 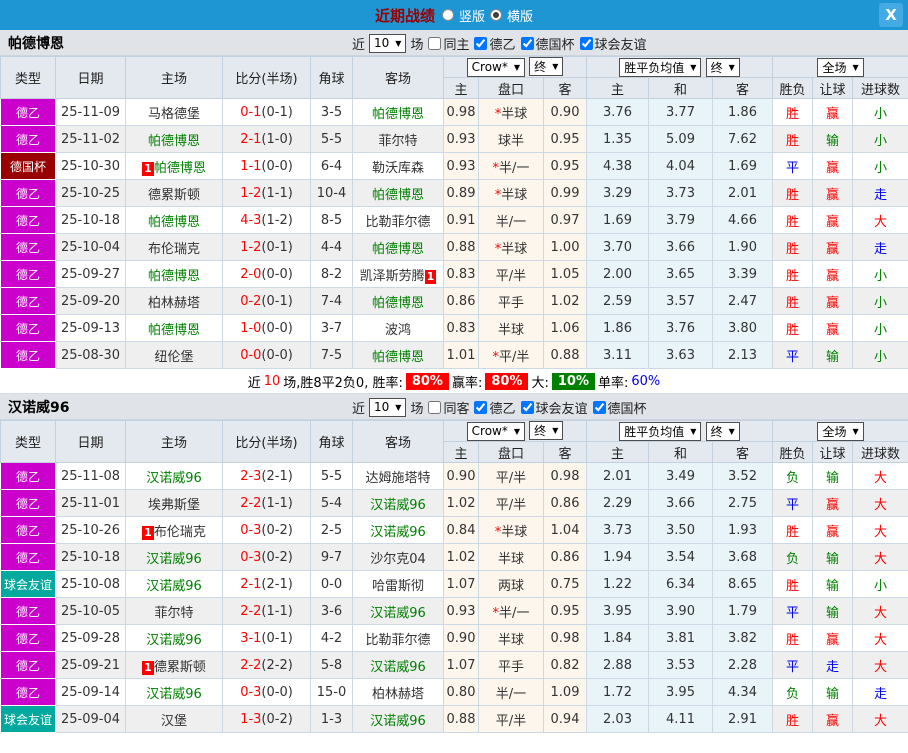 What do you see at coordinates (880, 503) in the screenshot?
I see `goals-result-cell: 大` at bounding box center [880, 503].